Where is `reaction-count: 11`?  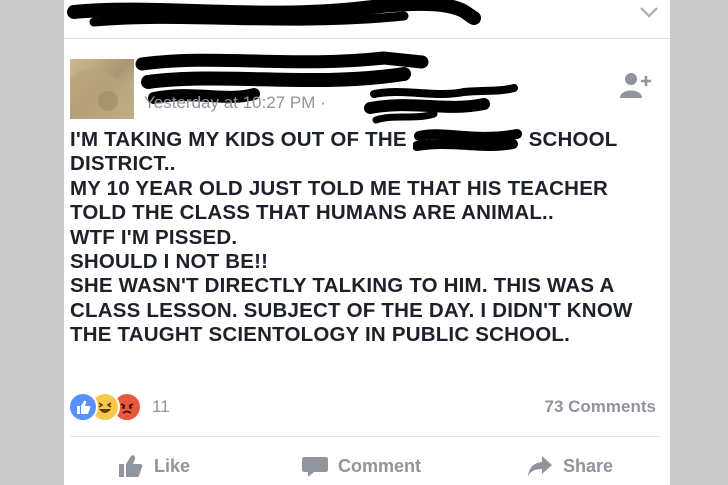
reaction-count: 11 is located at coordinates (161, 406).